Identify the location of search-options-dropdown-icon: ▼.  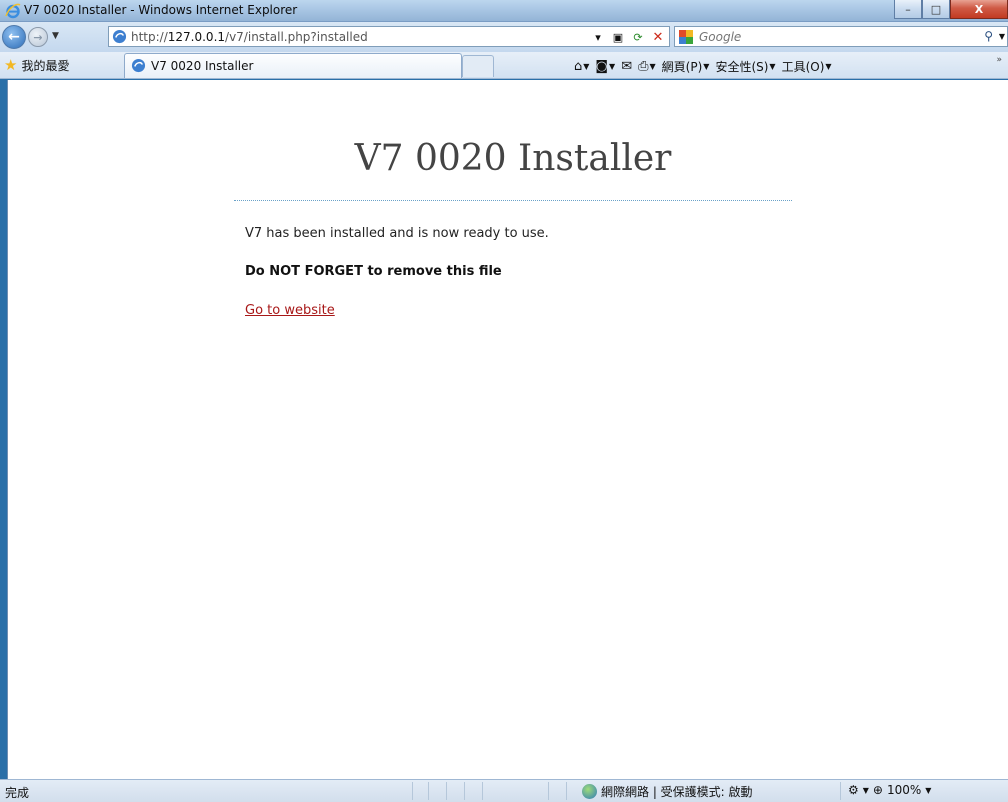
(1002, 36).